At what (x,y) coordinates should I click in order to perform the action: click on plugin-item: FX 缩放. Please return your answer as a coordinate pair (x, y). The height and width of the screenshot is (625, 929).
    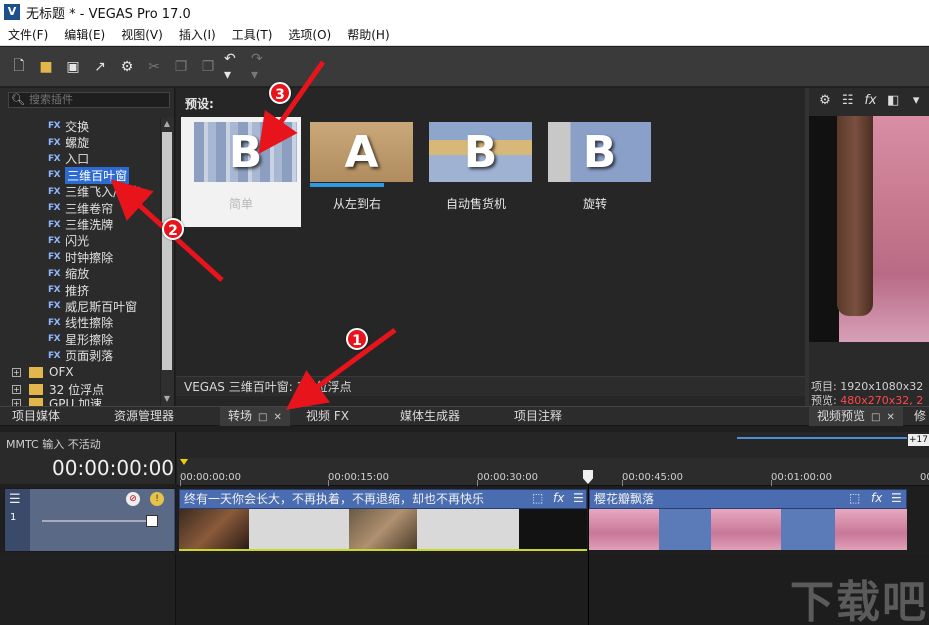
    Looking at the image, I should click on (80, 274).